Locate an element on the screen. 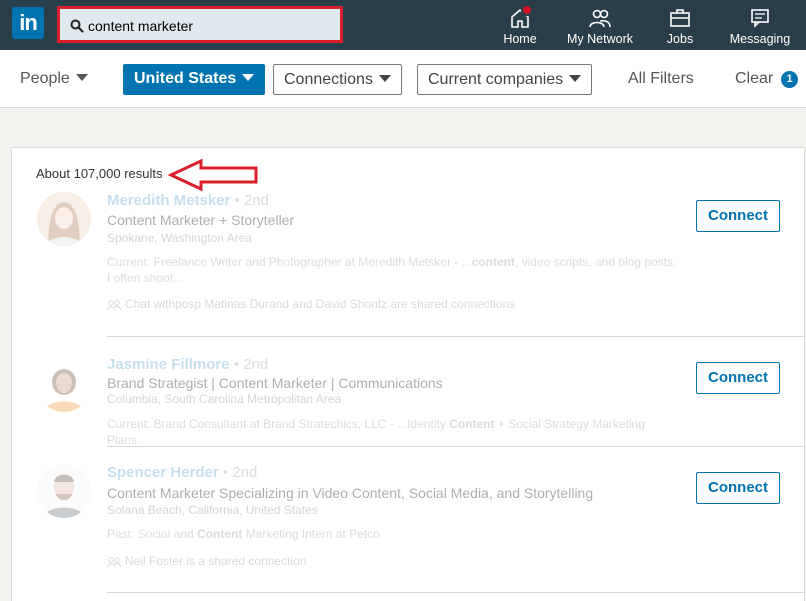 The height and width of the screenshot is (601, 806). nav-my-network: My Network is located at coordinates (600, 25).